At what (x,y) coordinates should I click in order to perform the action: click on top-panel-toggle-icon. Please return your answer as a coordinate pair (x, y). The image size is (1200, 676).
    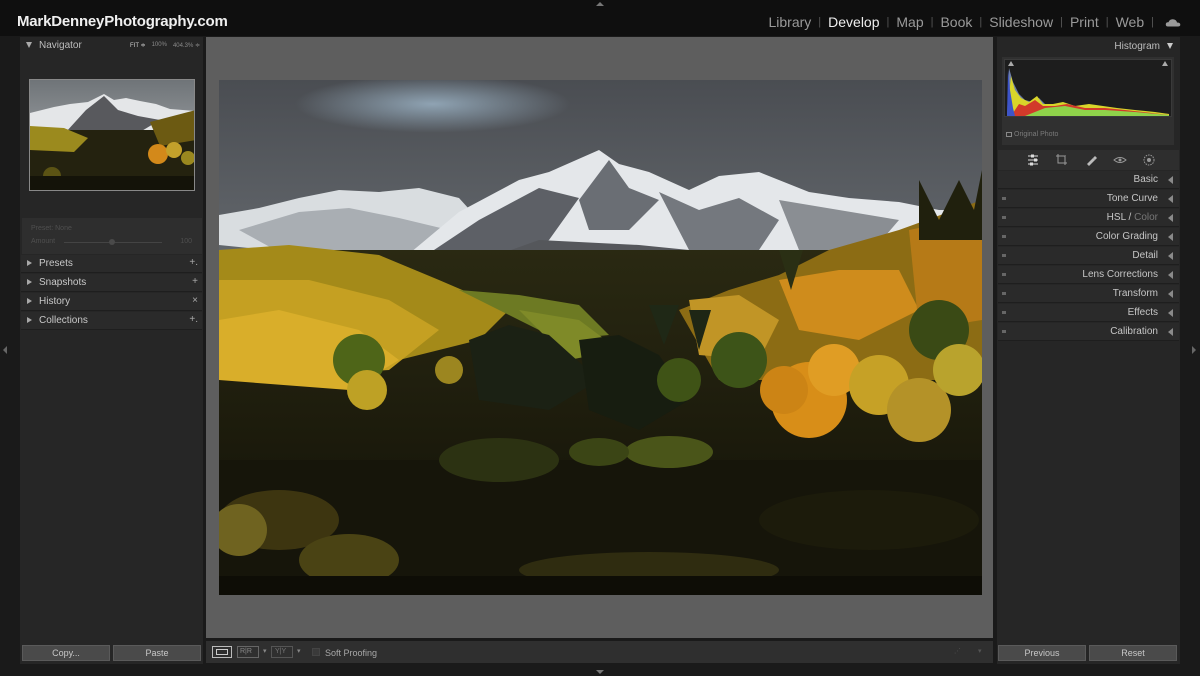
    Looking at the image, I should click on (600, 4).